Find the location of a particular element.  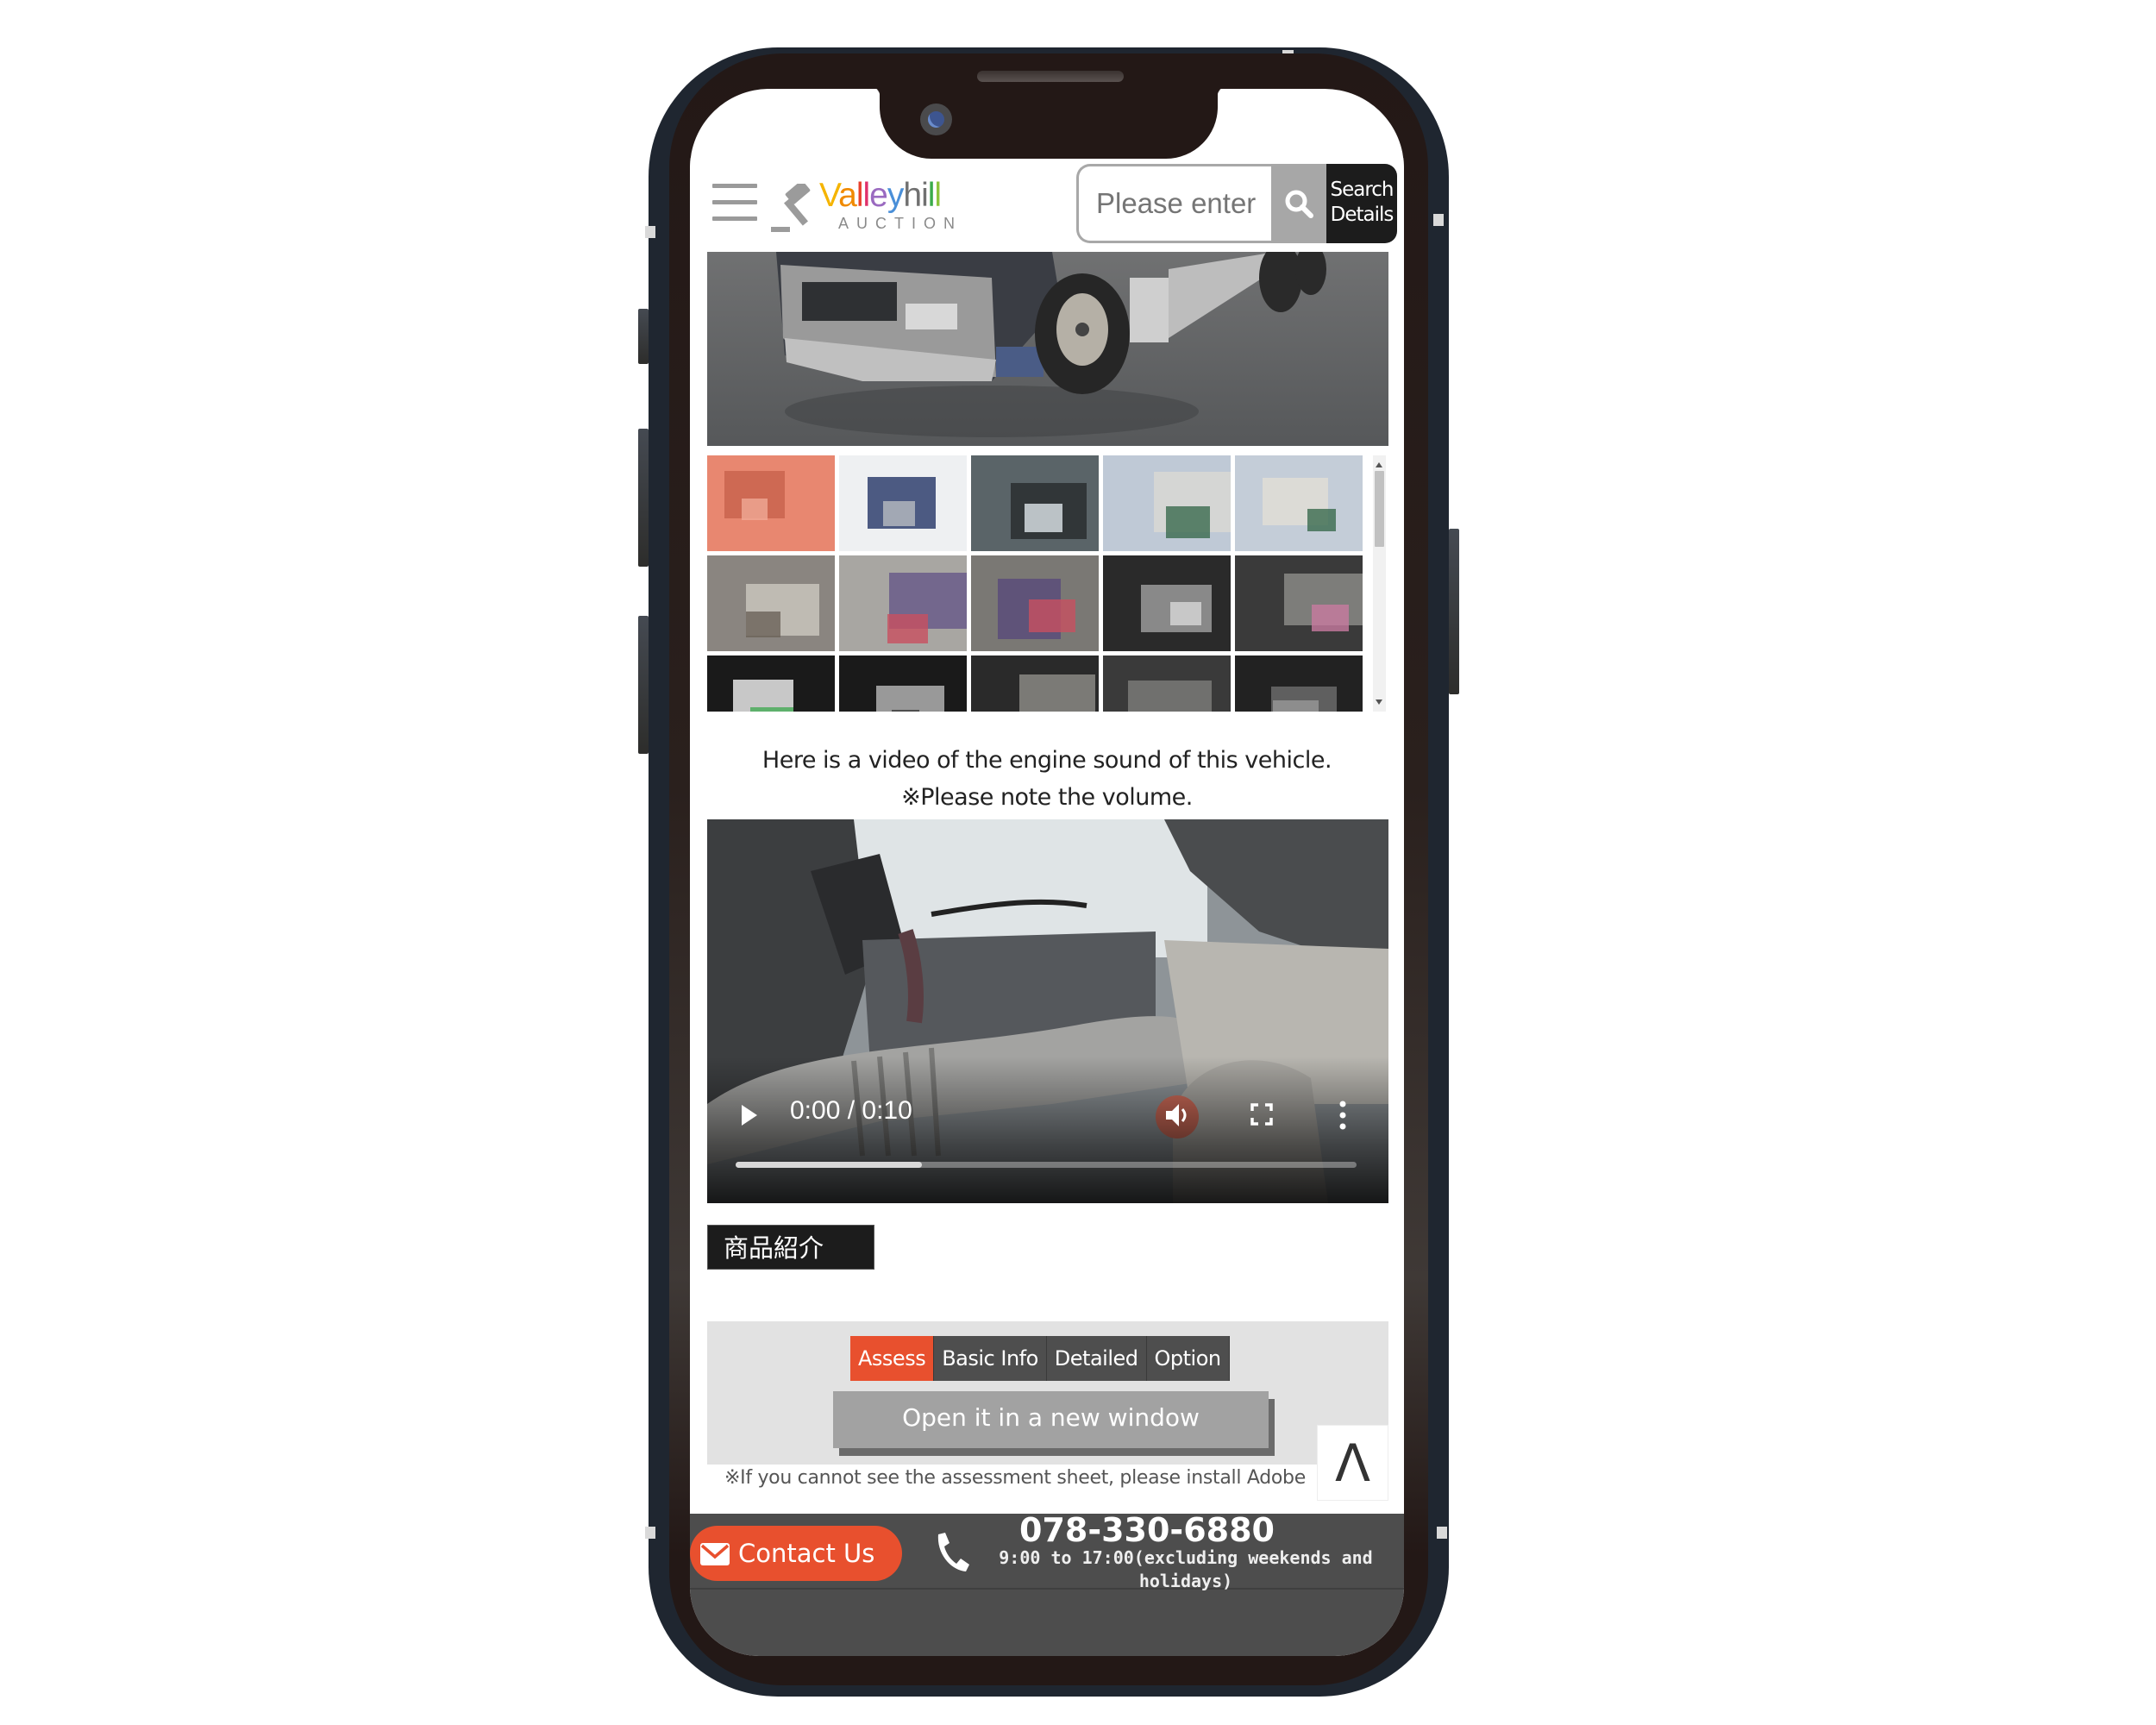

side-button-volume-down is located at coordinates (643, 685).